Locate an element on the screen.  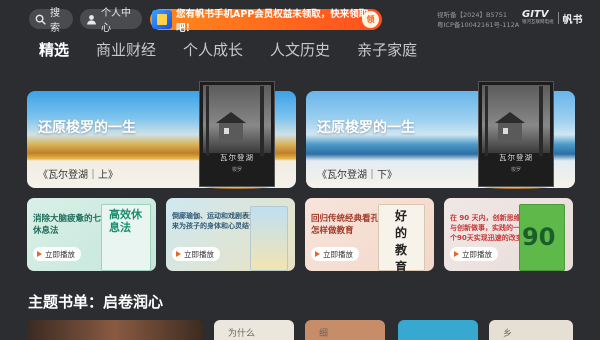
tab-business: 商业财经 is located at coordinates (126, 50).